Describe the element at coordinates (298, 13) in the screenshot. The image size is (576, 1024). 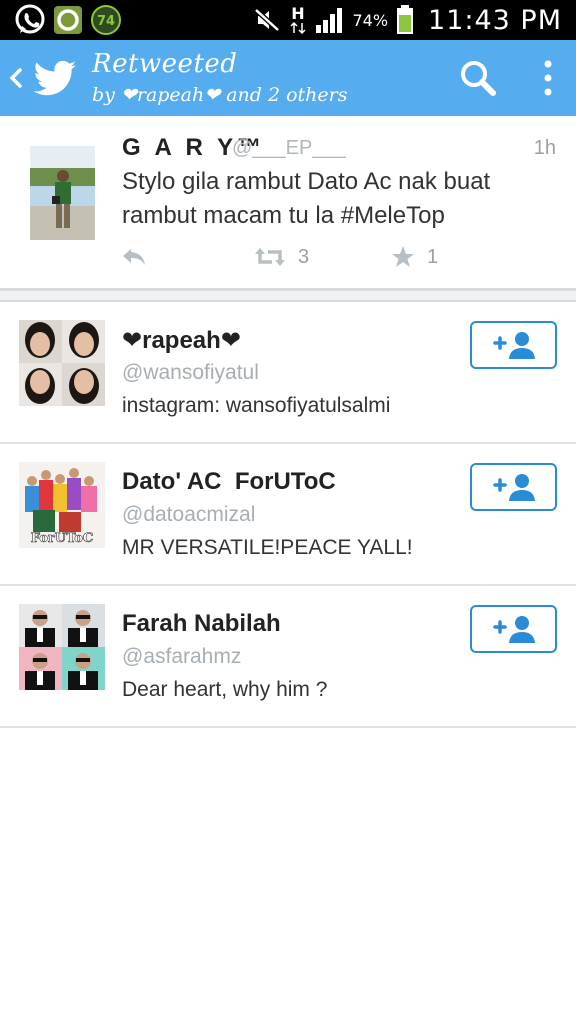
I see `svg-text: H` at that location.